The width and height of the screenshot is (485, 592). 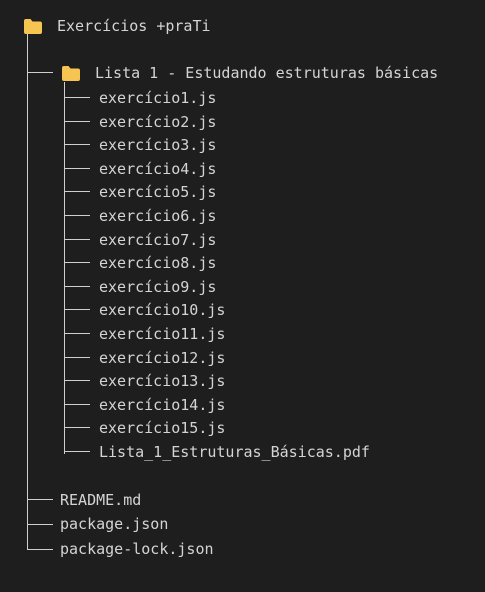 What do you see at coordinates (158, 192) in the screenshot?
I see `file-name: exercício5.js` at bounding box center [158, 192].